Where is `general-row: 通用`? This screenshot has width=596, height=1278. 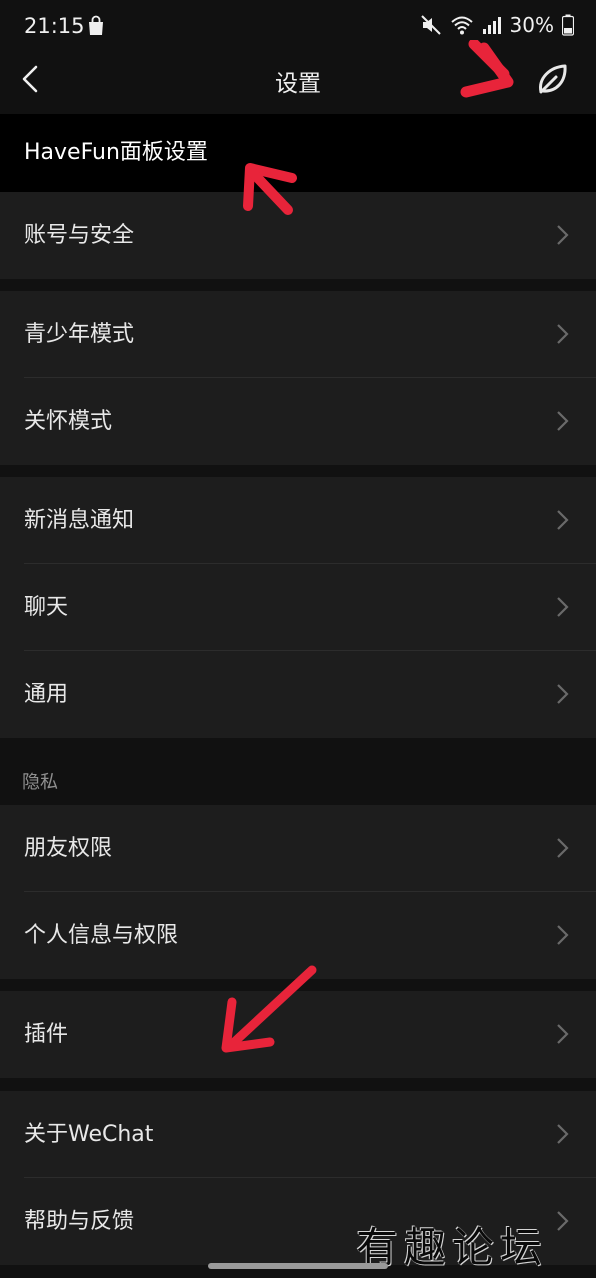 general-row: 通用 is located at coordinates (298, 694).